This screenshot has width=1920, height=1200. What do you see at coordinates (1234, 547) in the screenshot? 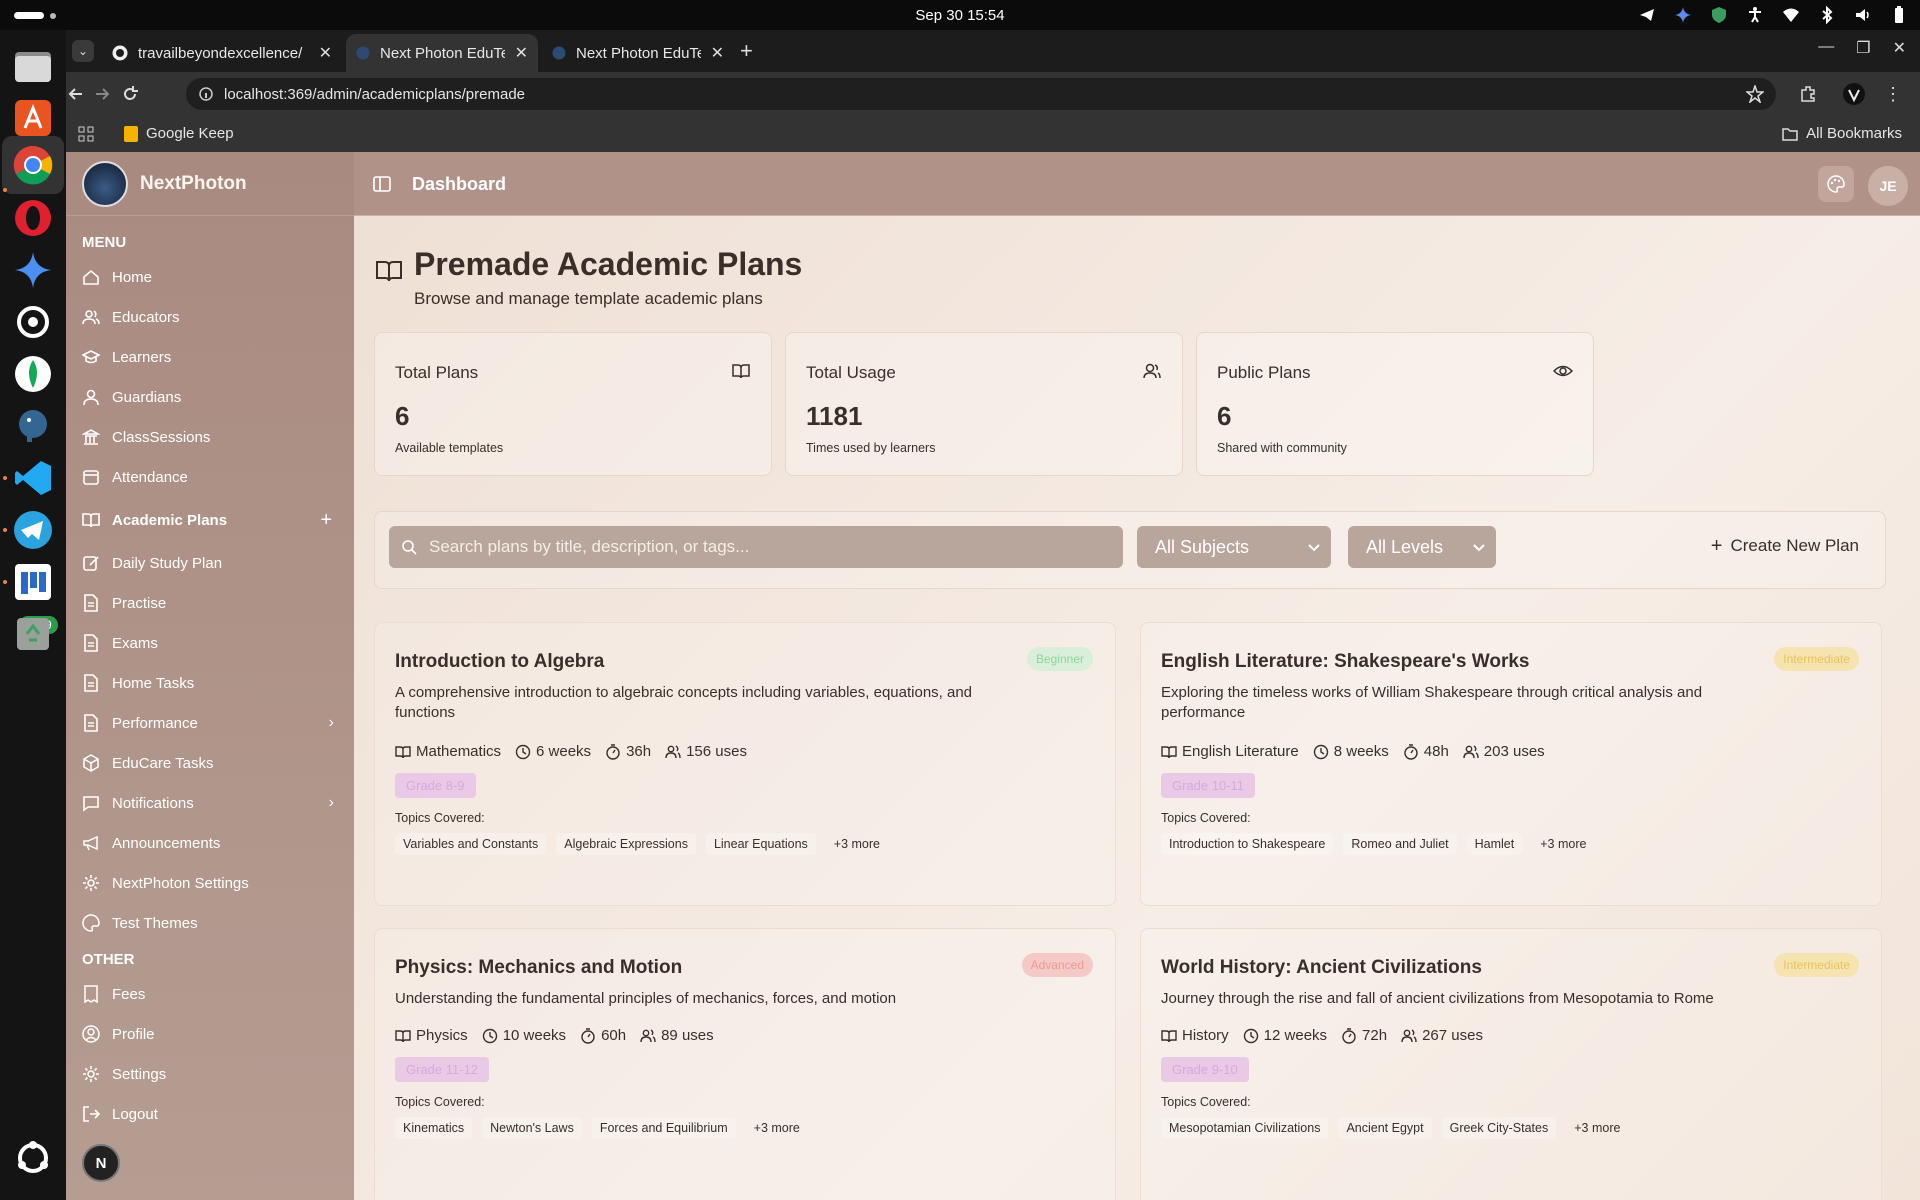
I see `subject-select: All Subjects` at bounding box center [1234, 547].